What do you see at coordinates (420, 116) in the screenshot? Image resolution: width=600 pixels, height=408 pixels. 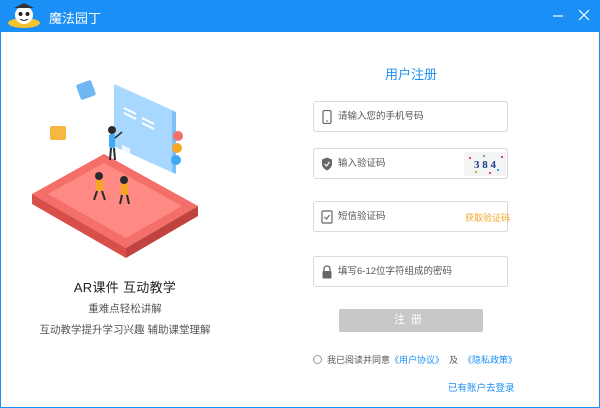 I see `phone-input` at bounding box center [420, 116].